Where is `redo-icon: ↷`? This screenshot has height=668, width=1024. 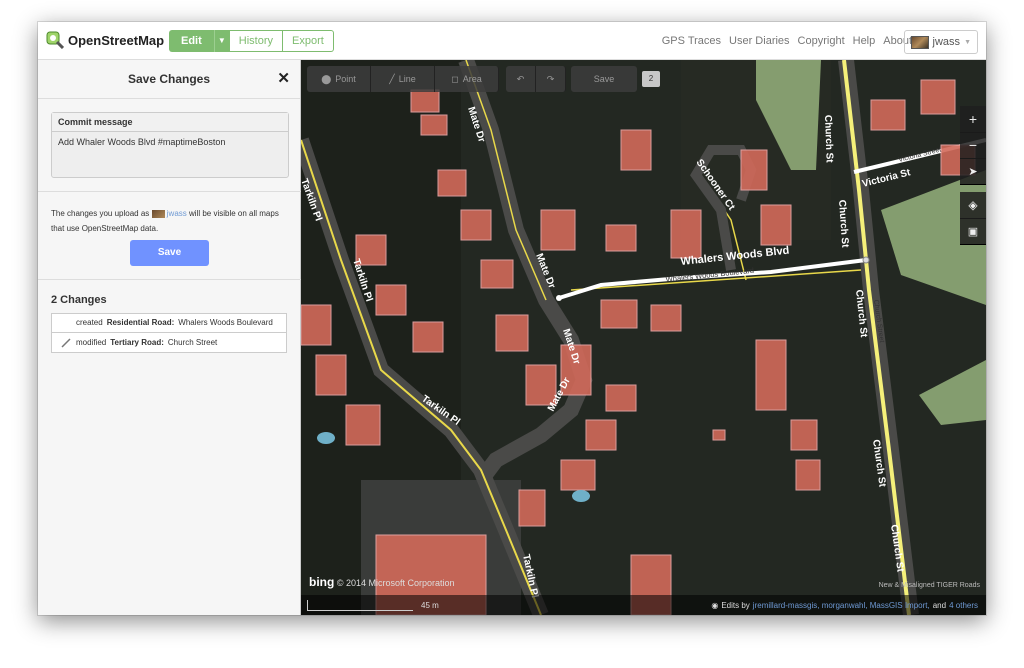
redo-icon: ↷ is located at coordinates (551, 79).